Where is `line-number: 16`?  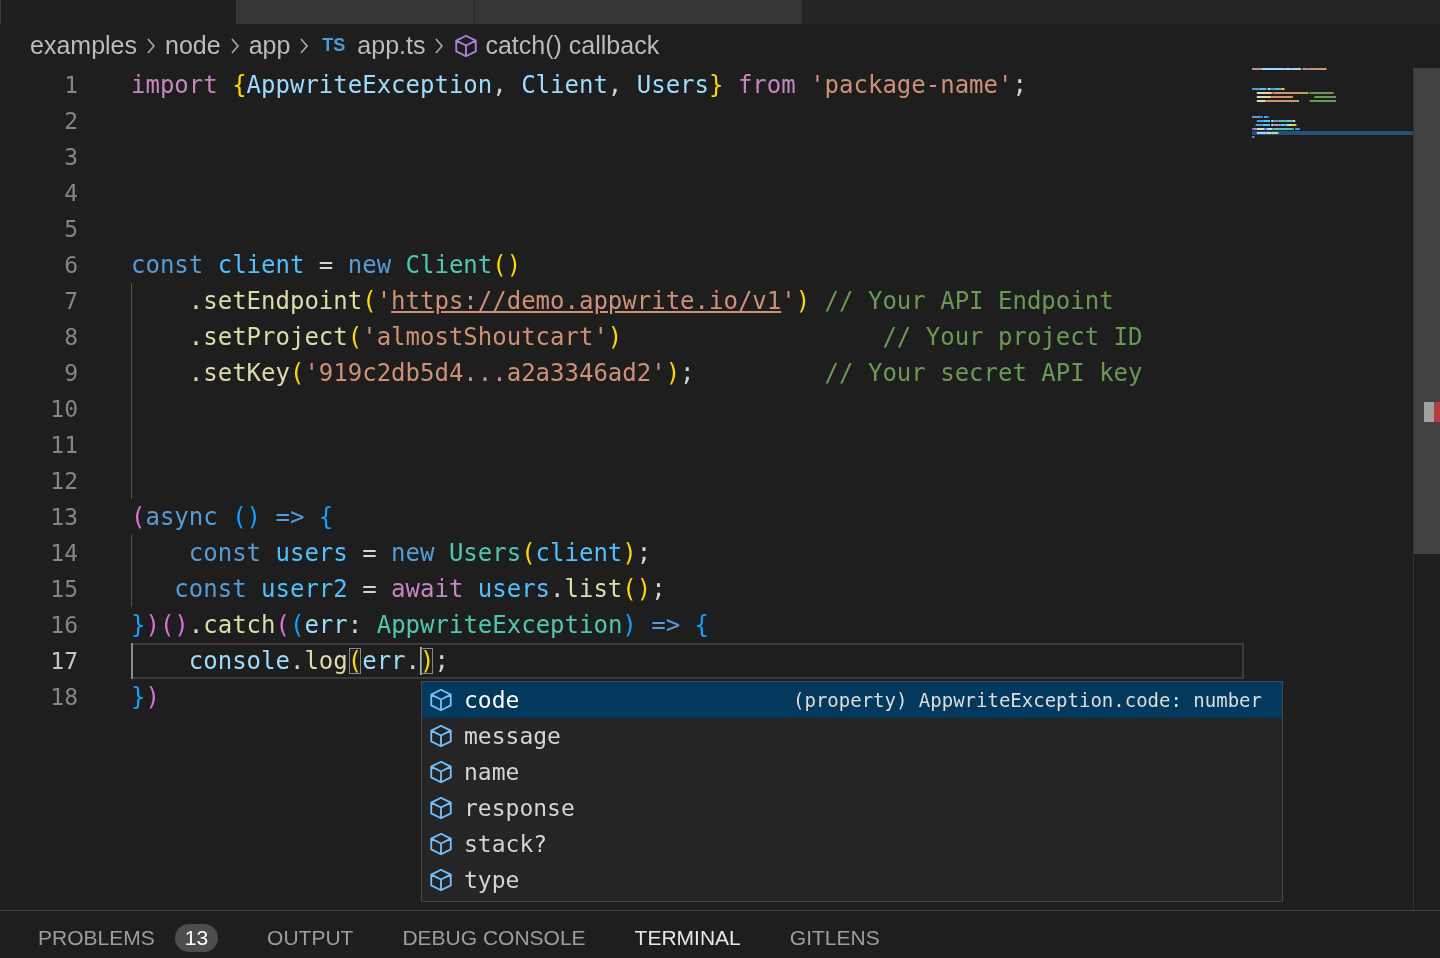
line-number: 16 is located at coordinates (64, 625).